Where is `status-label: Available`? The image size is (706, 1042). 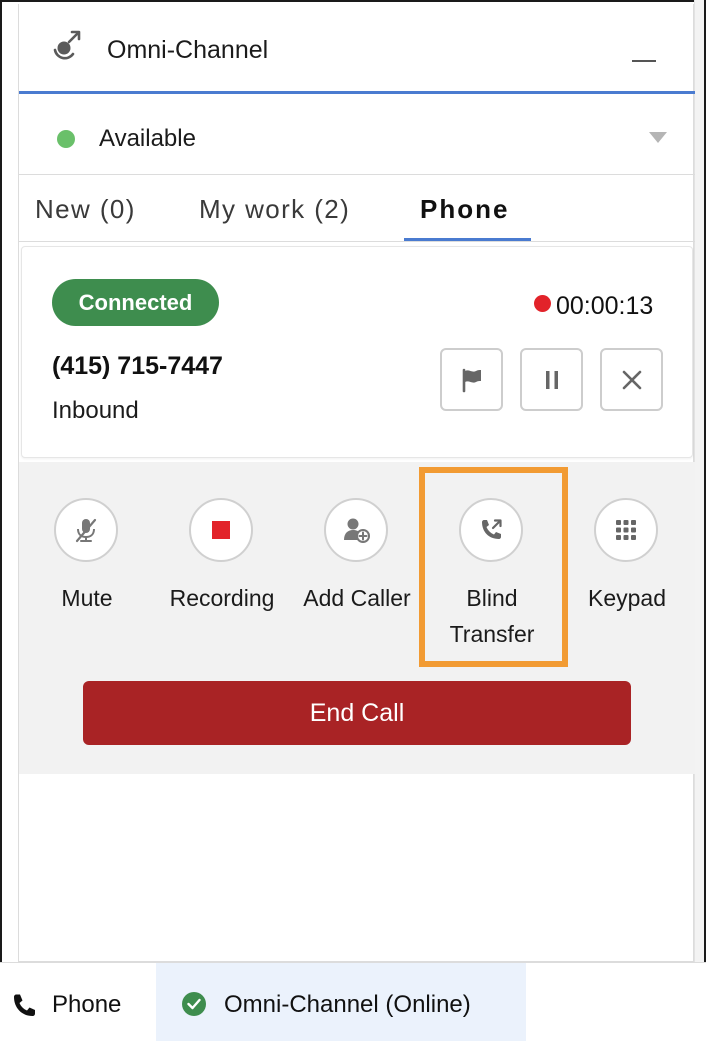 status-label: Available is located at coordinates (147, 138).